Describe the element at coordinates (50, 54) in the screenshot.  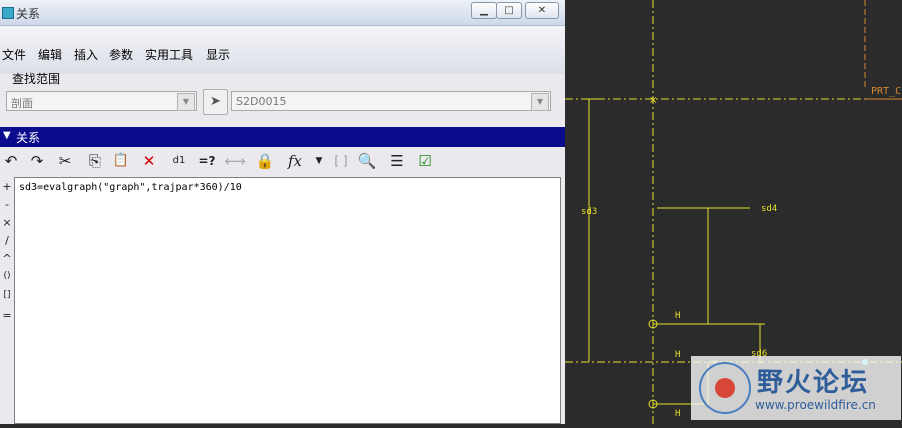
I see `menu-edit: 编辑` at that location.